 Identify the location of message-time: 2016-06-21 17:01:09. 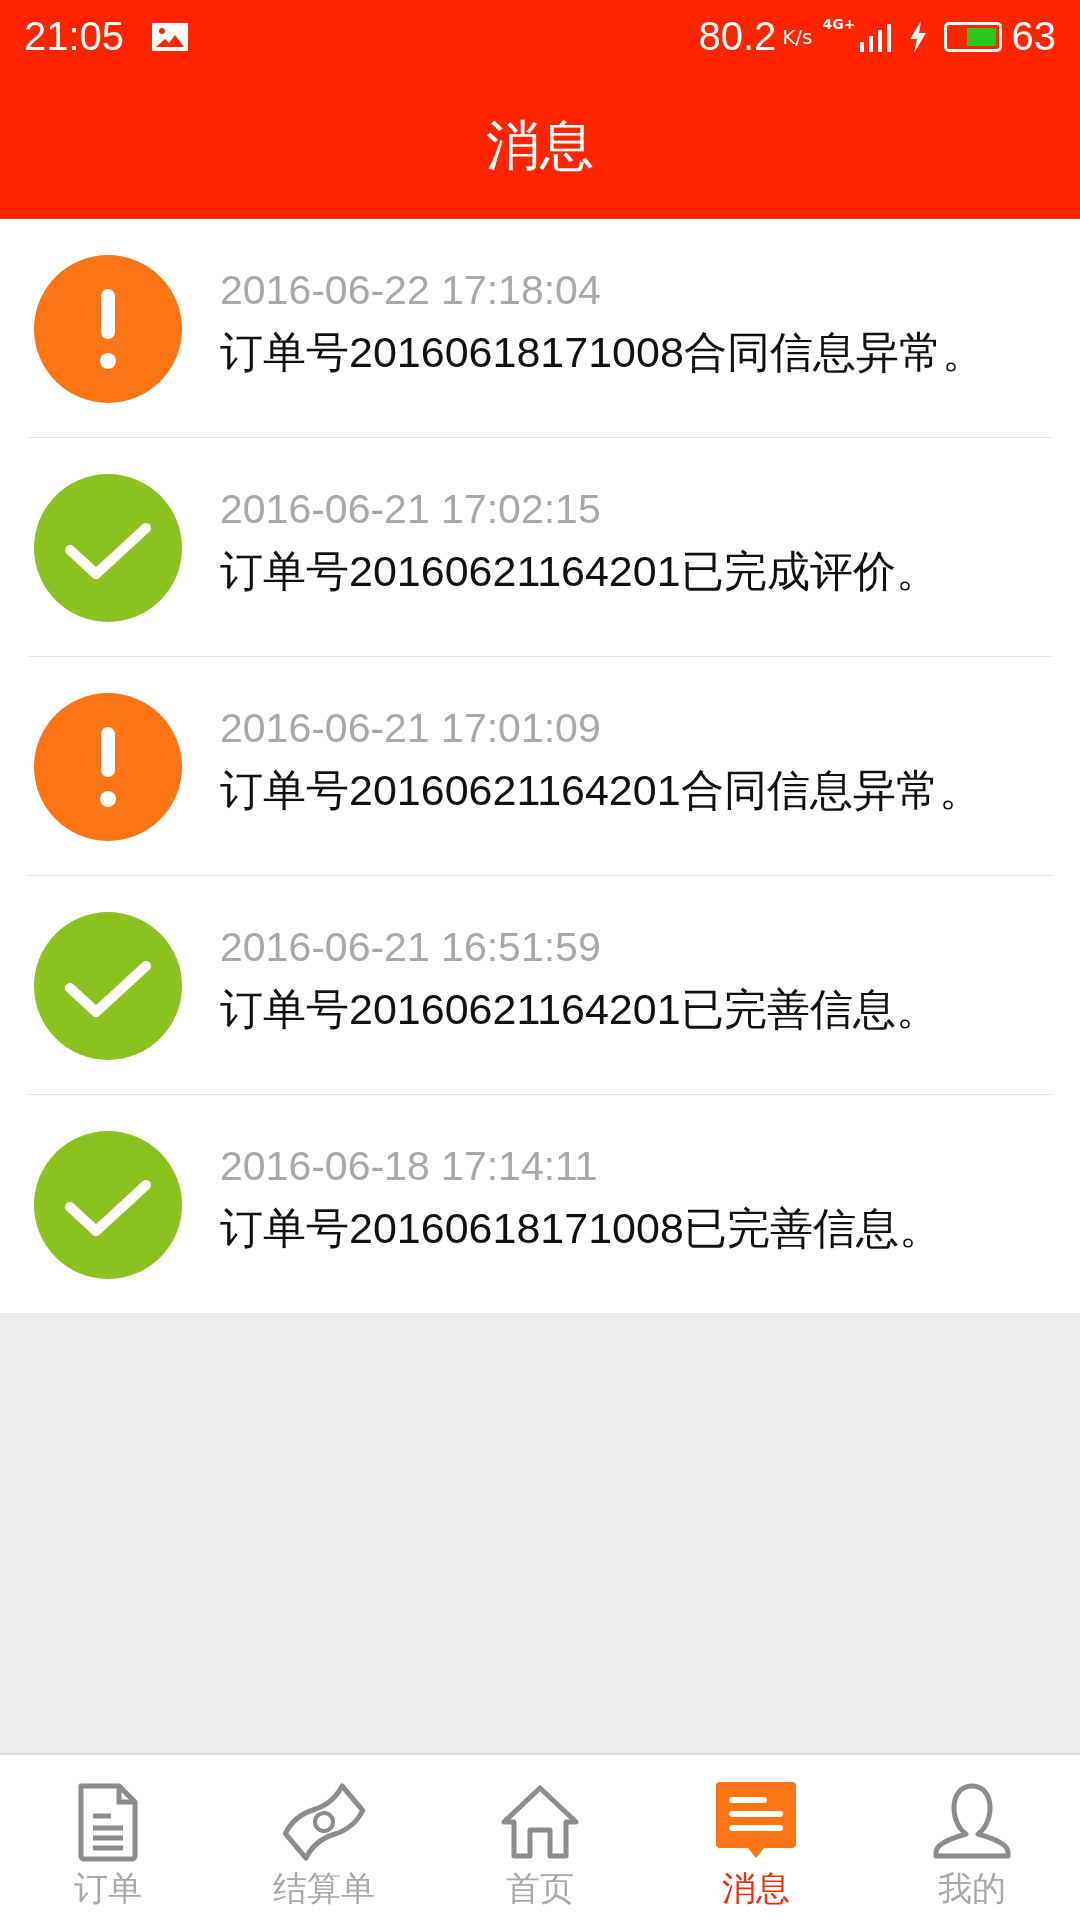
(411, 728).